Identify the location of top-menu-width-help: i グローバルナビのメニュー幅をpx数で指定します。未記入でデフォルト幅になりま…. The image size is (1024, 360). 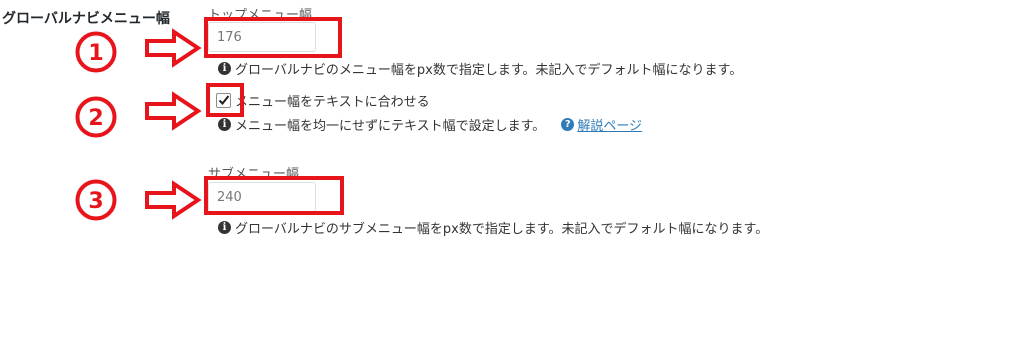
(480, 68).